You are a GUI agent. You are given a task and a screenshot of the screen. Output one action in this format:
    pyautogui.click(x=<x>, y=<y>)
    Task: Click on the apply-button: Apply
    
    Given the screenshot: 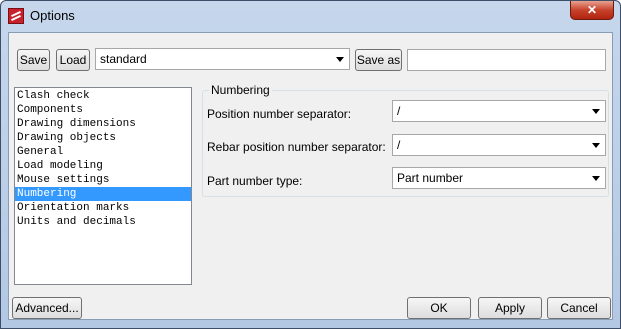 What is the action you would take?
    pyautogui.click(x=510, y=308)
    